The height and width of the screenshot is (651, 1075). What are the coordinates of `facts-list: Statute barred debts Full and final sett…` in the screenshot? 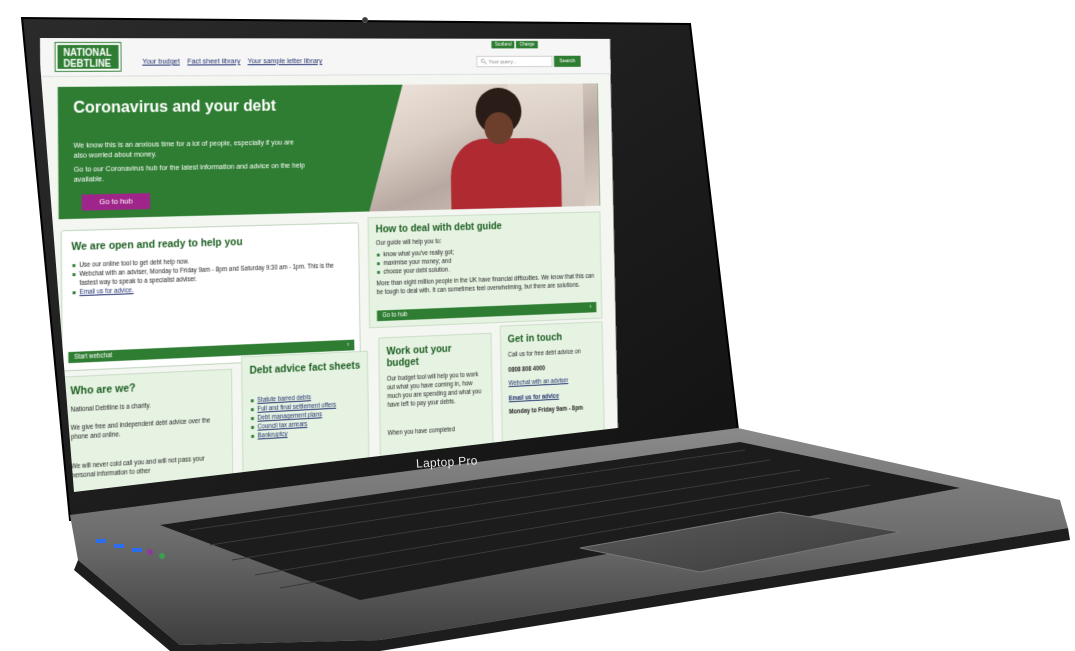 It's located at (306, 416).